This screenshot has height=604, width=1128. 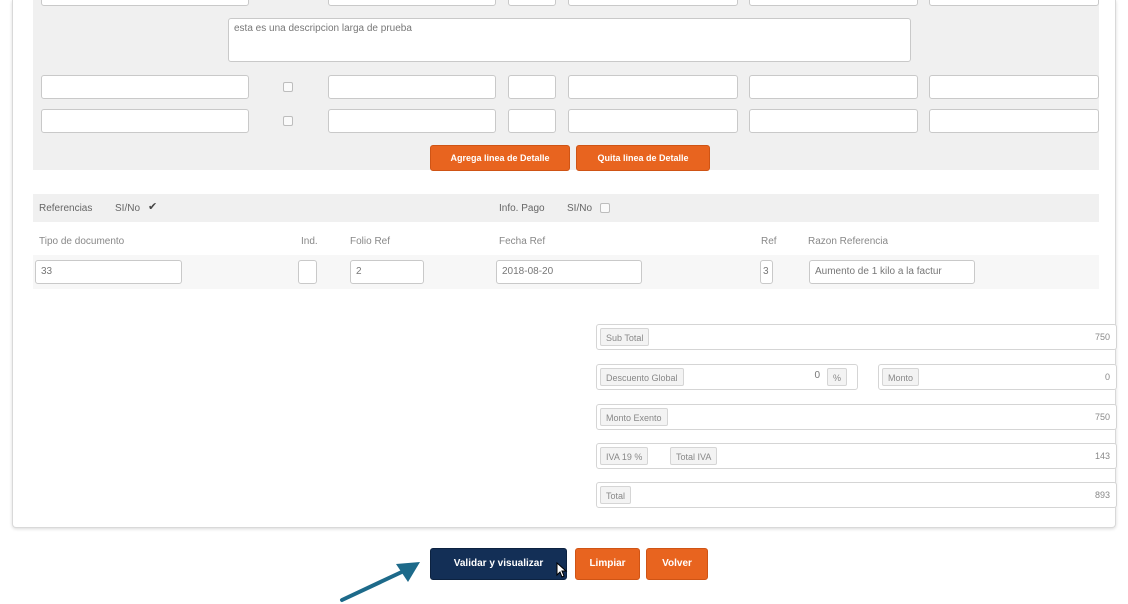 I want to click on volver-button: Volver, so click(x=677, y=564).